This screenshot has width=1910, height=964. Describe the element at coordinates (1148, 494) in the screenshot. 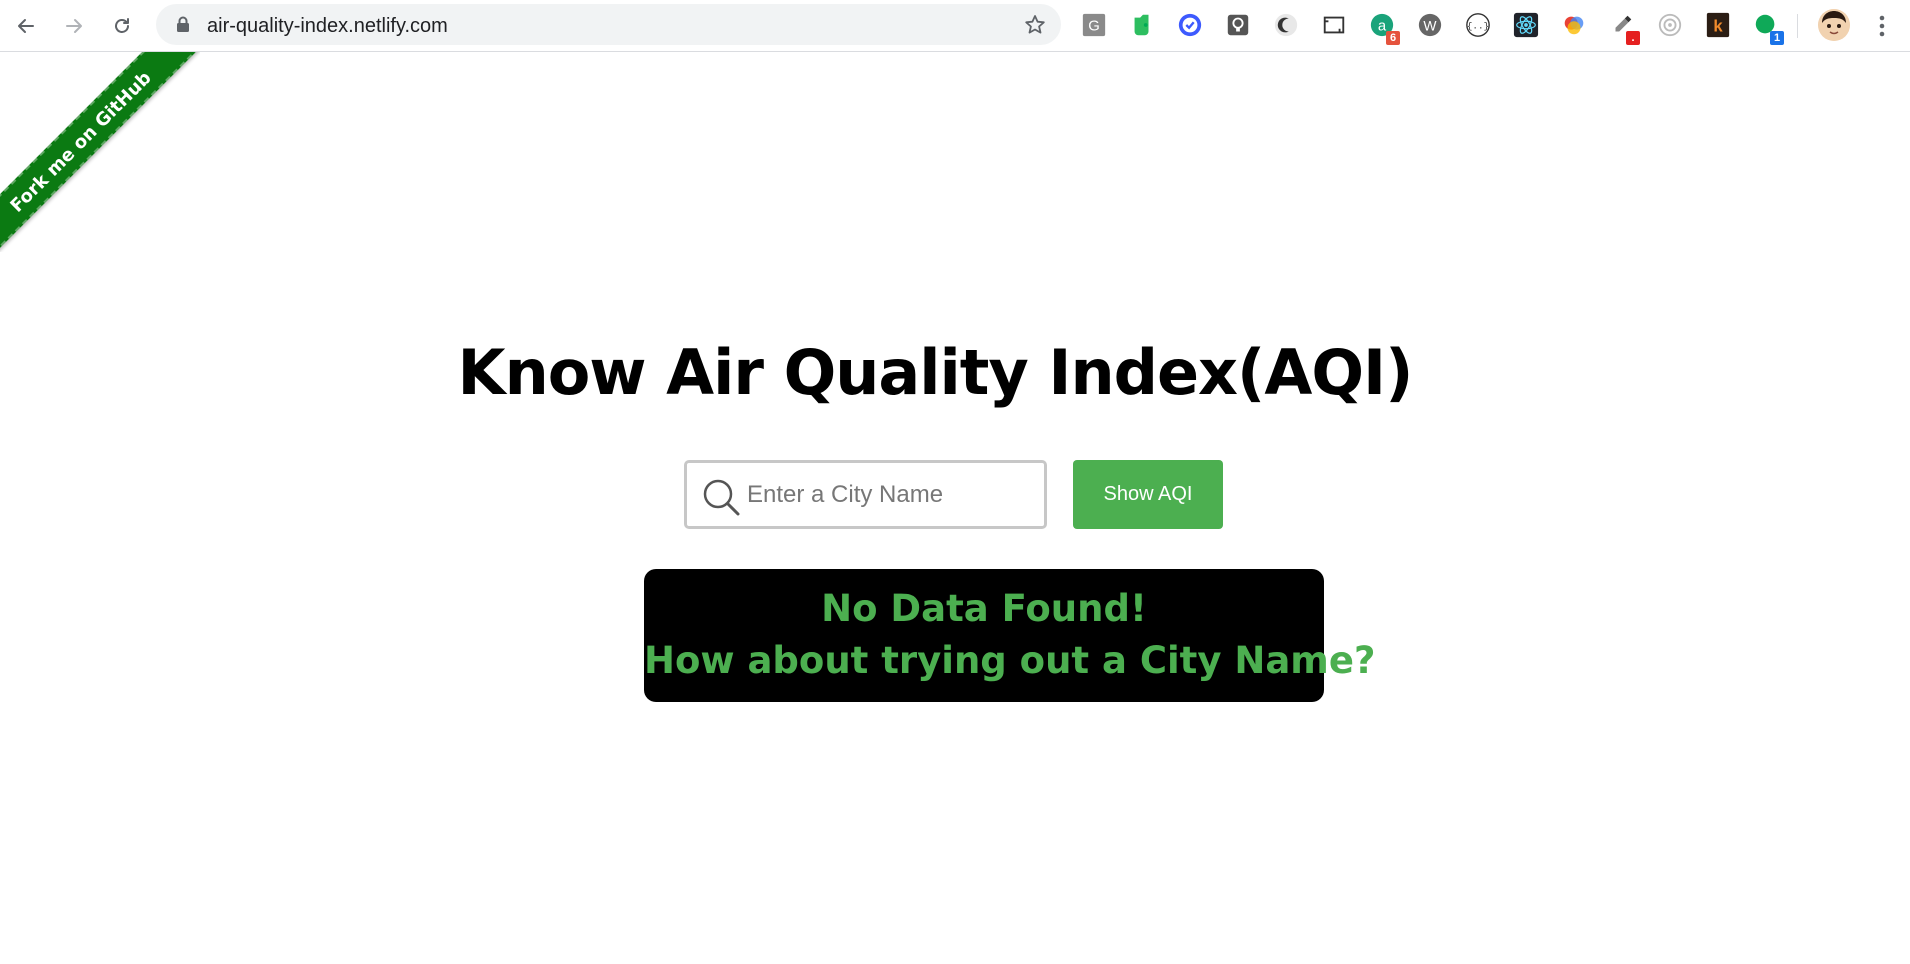

I see `show-aqi-button: Show AQI` at that location.